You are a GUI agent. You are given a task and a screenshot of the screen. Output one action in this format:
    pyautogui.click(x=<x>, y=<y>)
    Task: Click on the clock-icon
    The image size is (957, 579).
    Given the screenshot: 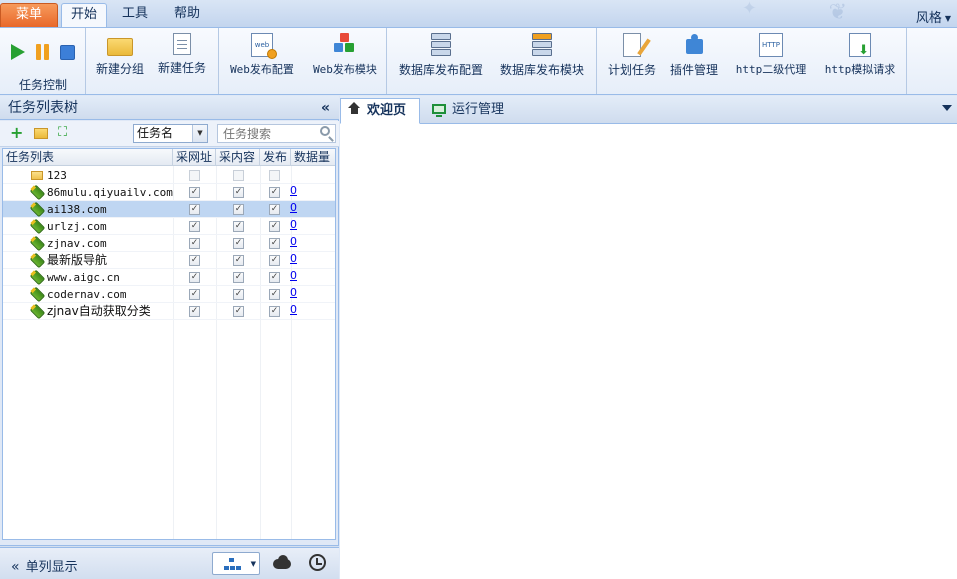 What is the action you would take?
    pyautogui.click(x=317, y=562)
    